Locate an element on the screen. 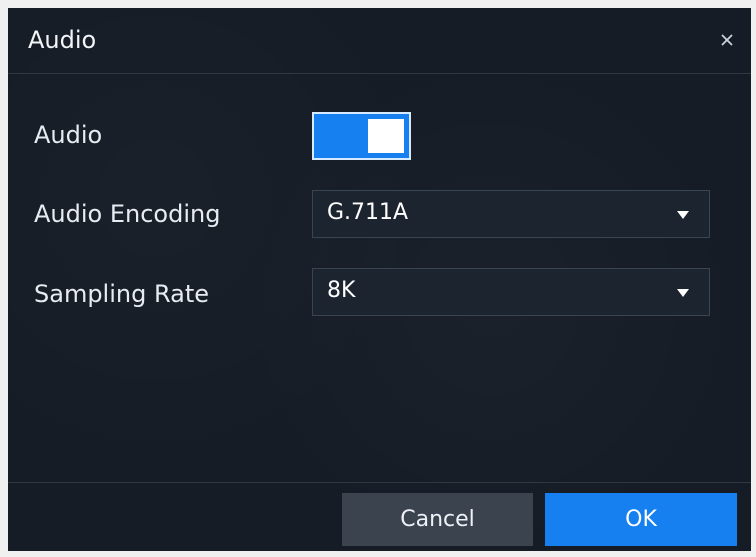 The image size is (756, 557). dialog-titlebar: Audio is located at coordinates (379, 41).